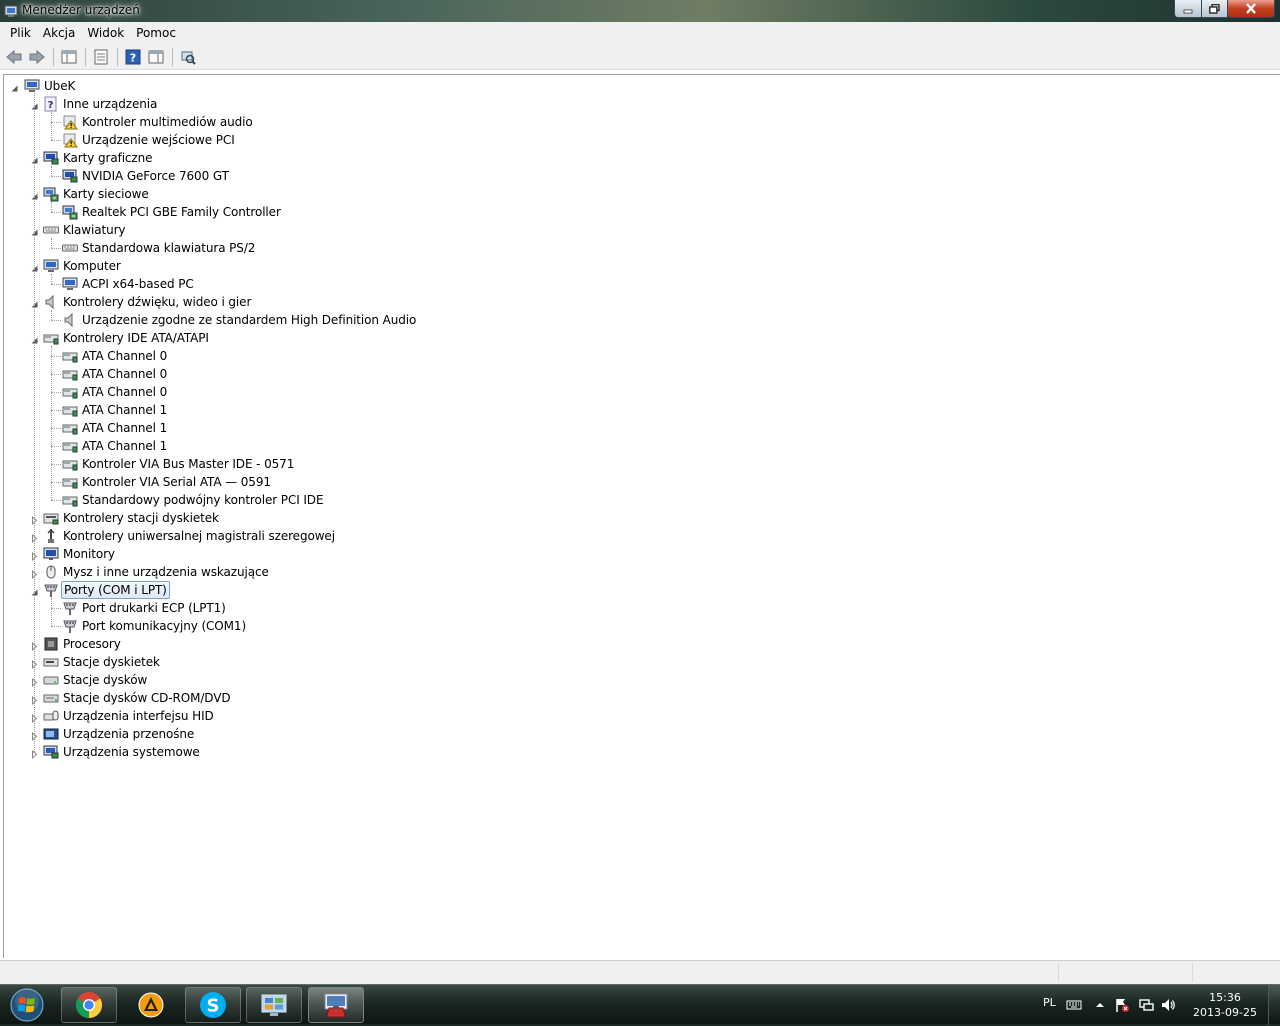 Image resolution: width=1280 pixels, height=1026 pixels. Describe the element at coordinates (111, 662) in the screenshot. I see `tree-category-label: Stacje dyskietek` at that location.